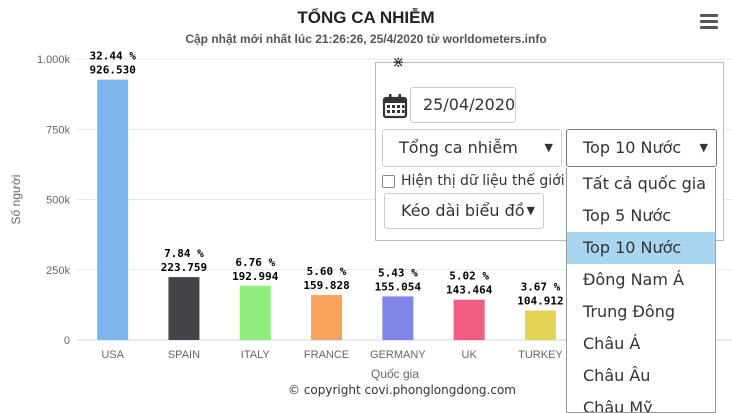  I want to click on metric-select: Tổng ca nhiễm ▼, so click(472, 148).